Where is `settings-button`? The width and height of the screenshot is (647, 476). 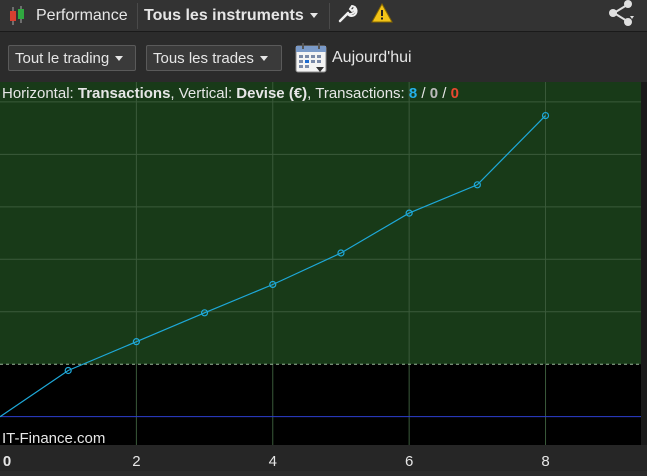
settings-button is located at coordinates (347, 15).